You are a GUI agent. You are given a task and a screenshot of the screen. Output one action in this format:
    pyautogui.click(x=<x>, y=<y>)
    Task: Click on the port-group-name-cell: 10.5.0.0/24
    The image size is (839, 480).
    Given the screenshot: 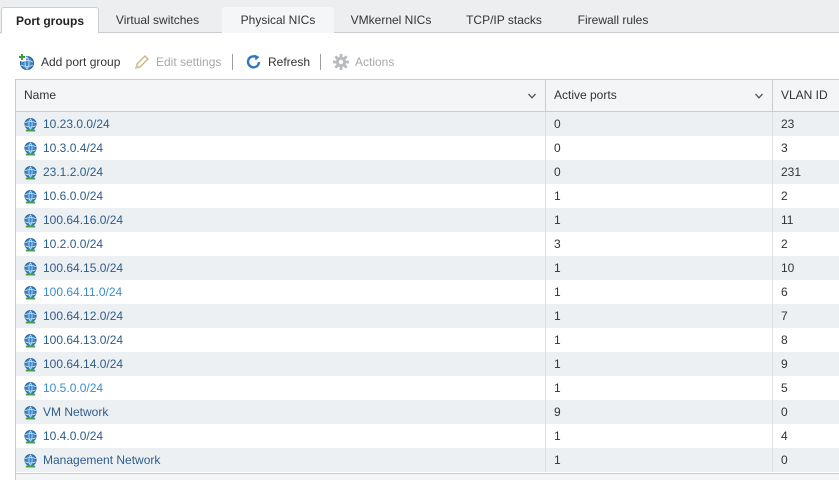 What is the action you would take?
    pyautogui.click(x=281, y=388)
    